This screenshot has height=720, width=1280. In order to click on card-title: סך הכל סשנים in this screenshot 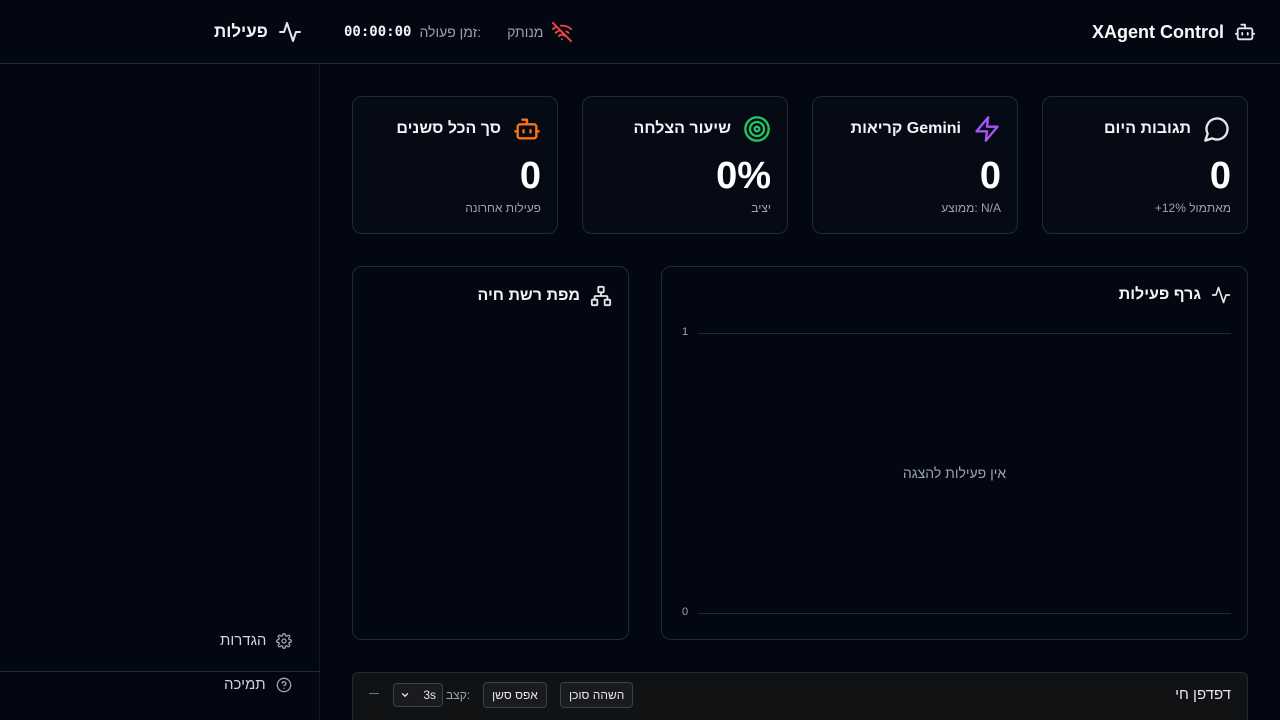, I will do `click(448, 128)`.